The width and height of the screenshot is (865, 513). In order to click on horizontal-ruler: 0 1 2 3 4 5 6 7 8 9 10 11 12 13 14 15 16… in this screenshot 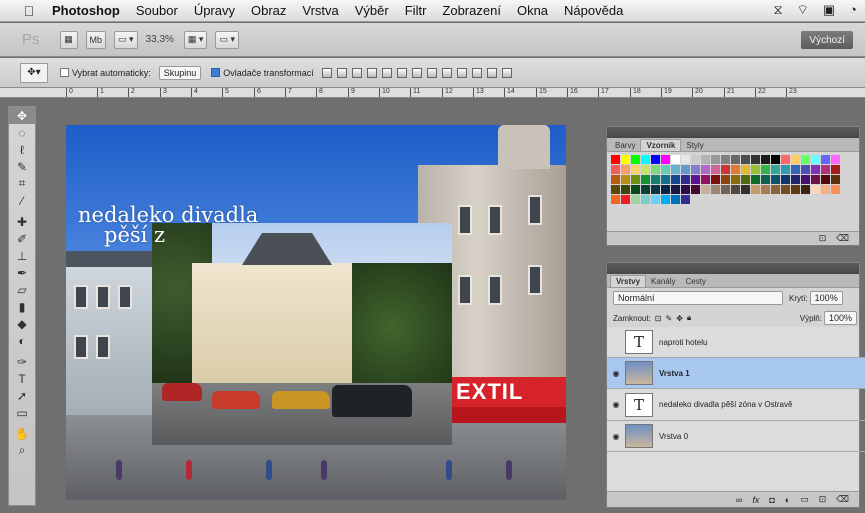, I will do `click(432, 93)`.